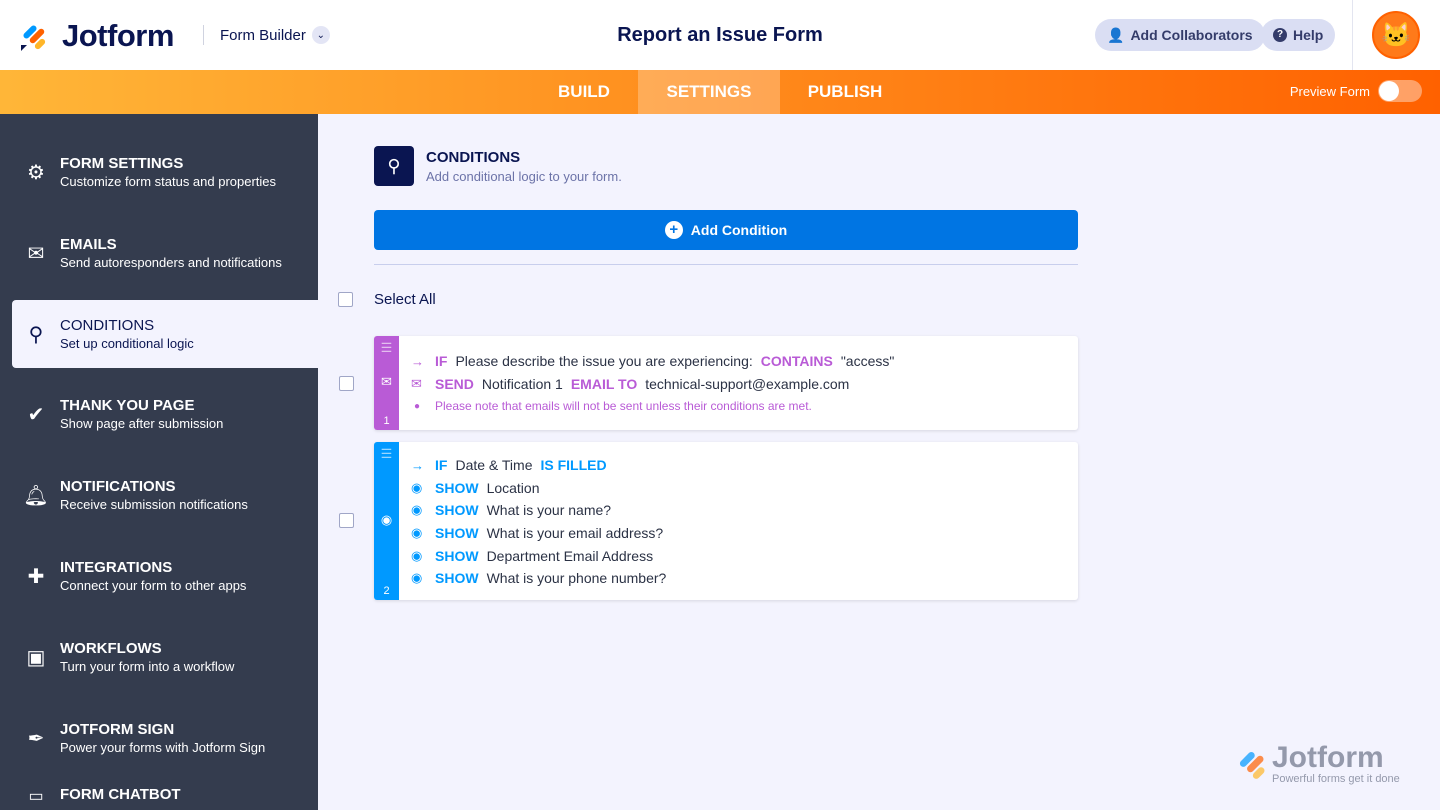 This screenshot has width=1440, height=810. Describe the element at coordinates (747, 383) in the screenshot. I see `value: technical-support@example.com` at that location.